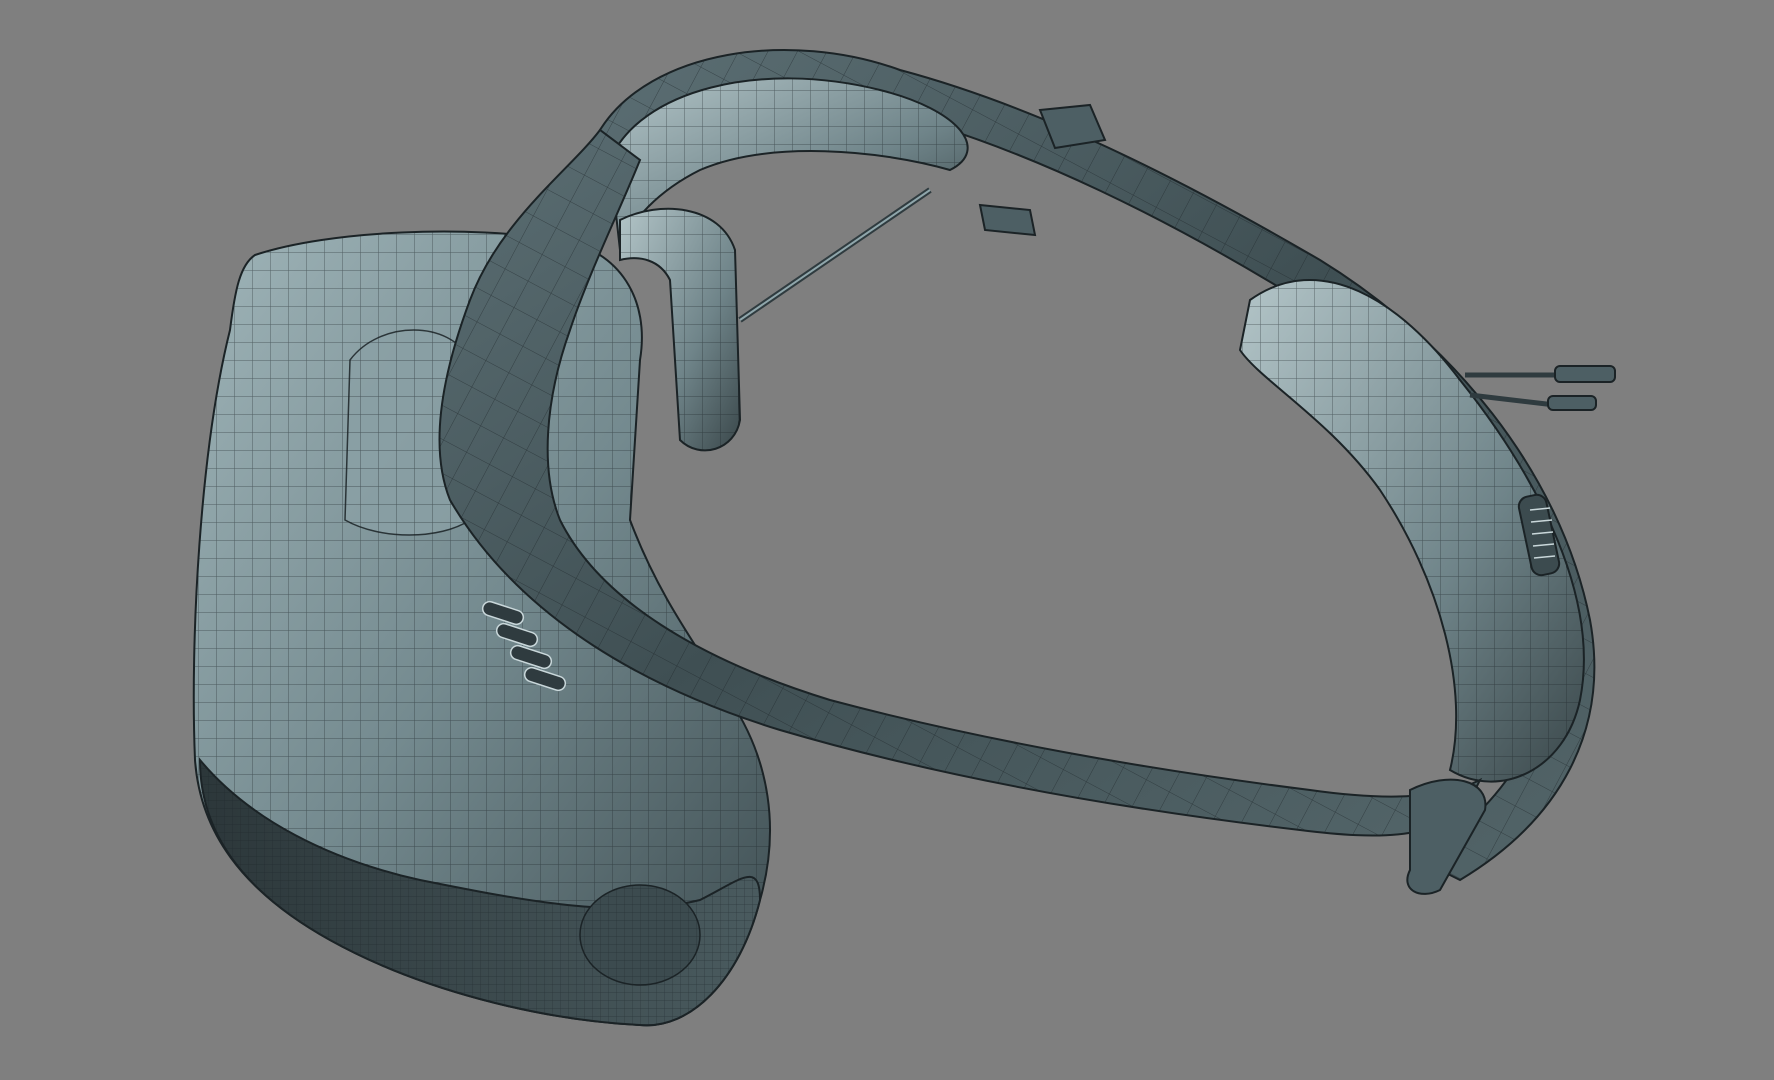 The width and height of the screenshot is (1774, 1080). I want to click on connector-plug-bottom, so click(1572, 403).